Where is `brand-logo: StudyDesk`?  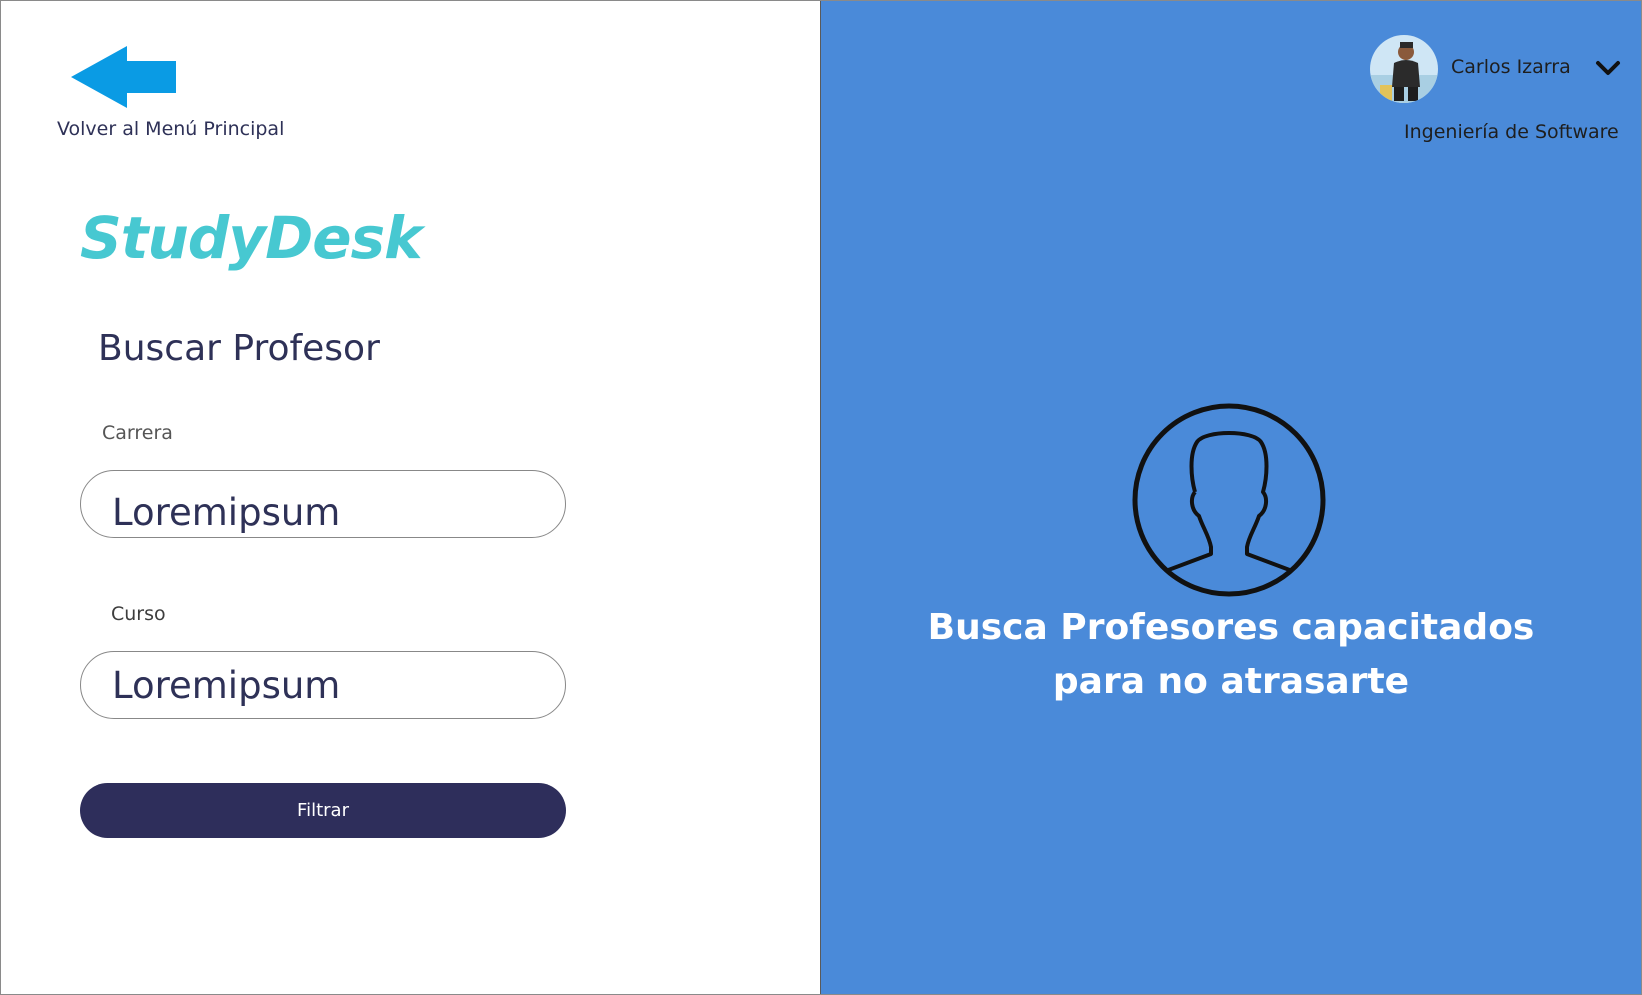 brand-logo: StudyDesk is located at coordinates (251, 238).